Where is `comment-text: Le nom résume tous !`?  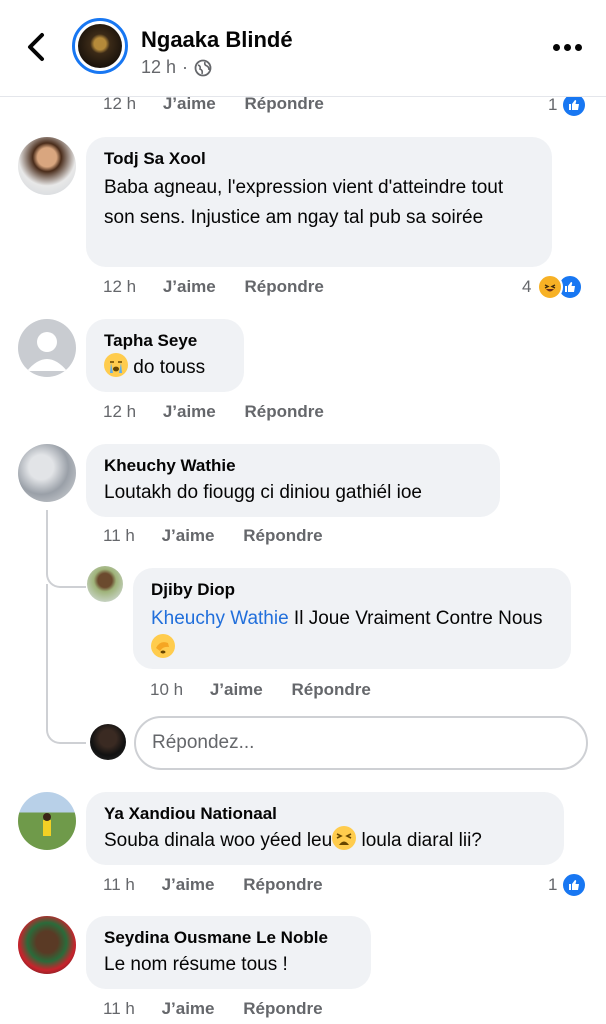
comment-text: Le nom résume tous ! is located at coordinates (196, 964).